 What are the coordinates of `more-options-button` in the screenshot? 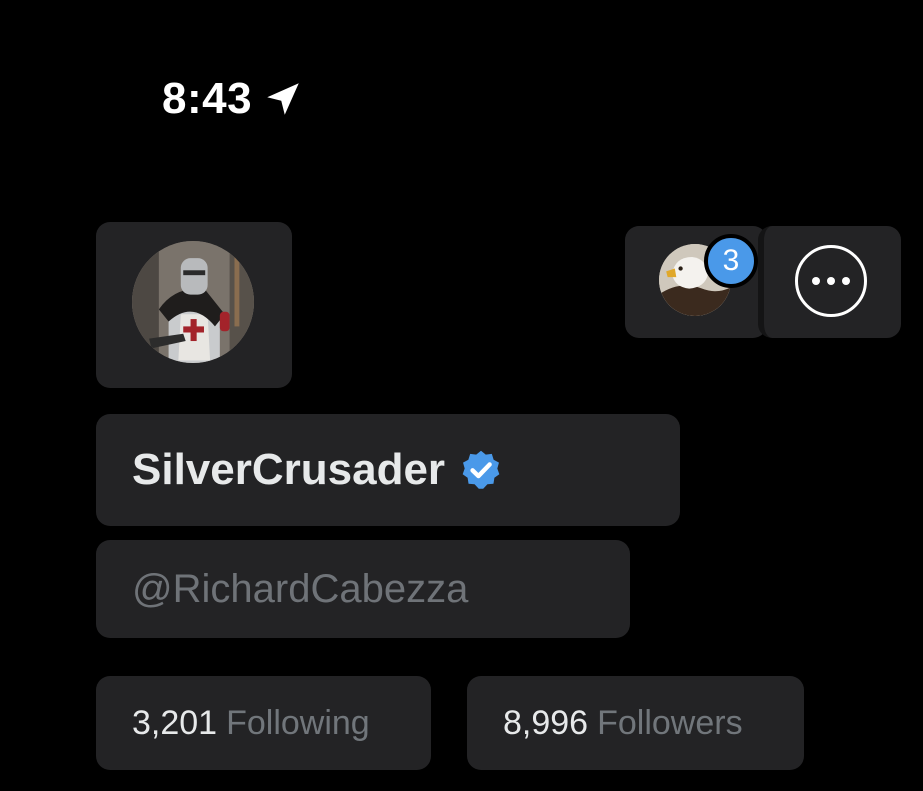 It's located at (829, 282).